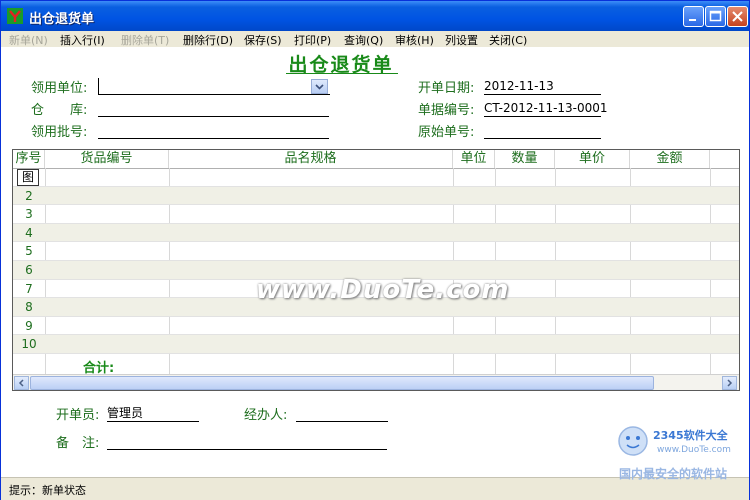  Describe the element at coordinates (446, 132) in the screenshot. I see `orig-no-label: 原始单号:` at that location.